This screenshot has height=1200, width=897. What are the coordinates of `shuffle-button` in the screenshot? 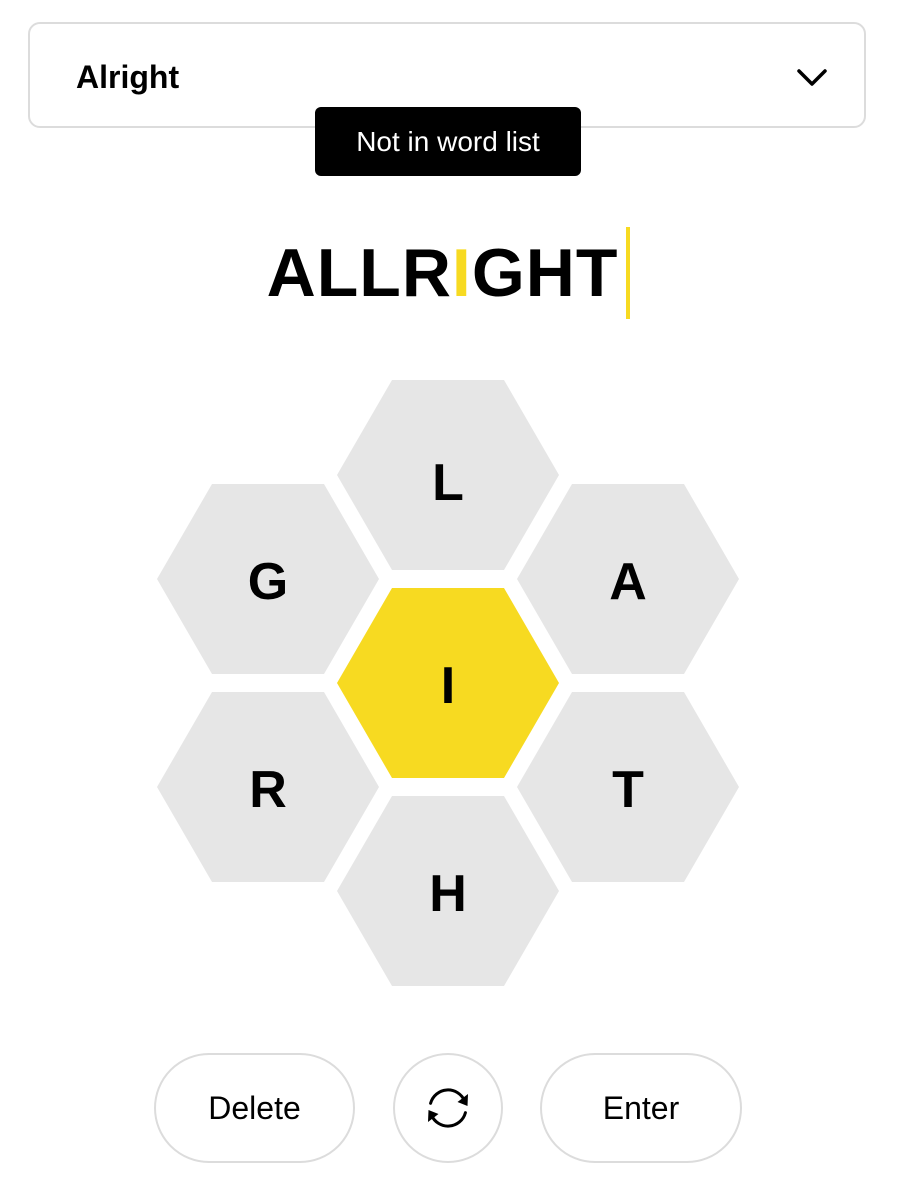 It's located at (448, 1108).